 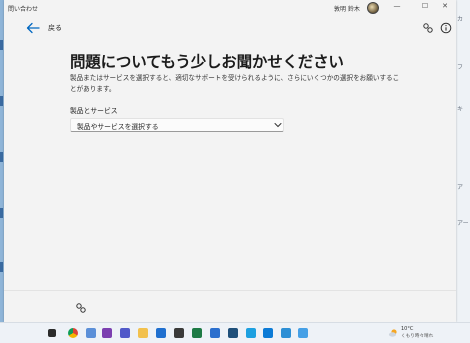 I want to click on page-title: 問題についてもう少しお聞かせください, so click(x=207, y=62).